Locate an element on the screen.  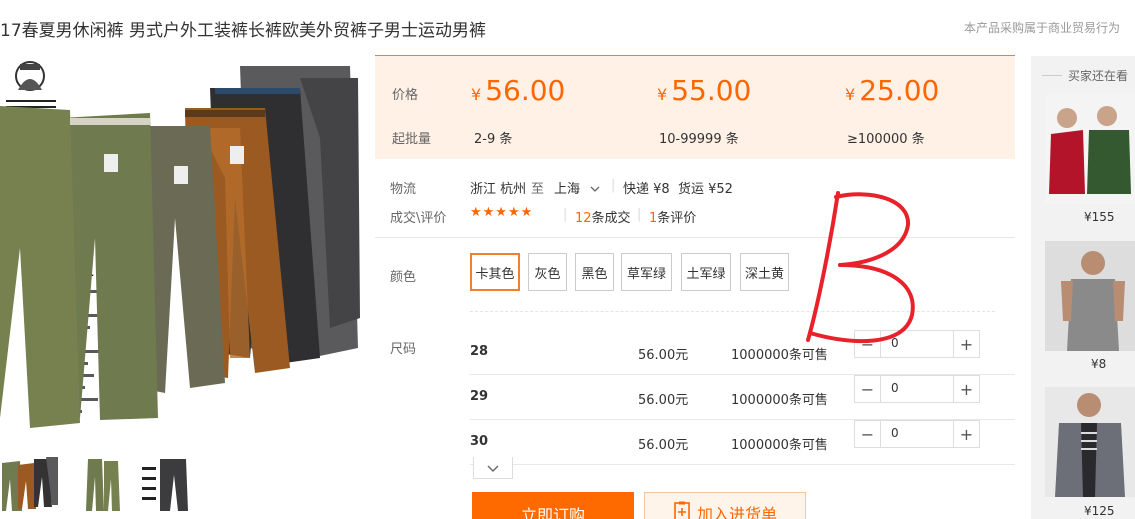
logistics-label: 物流 is located at coordinates (403, 189).